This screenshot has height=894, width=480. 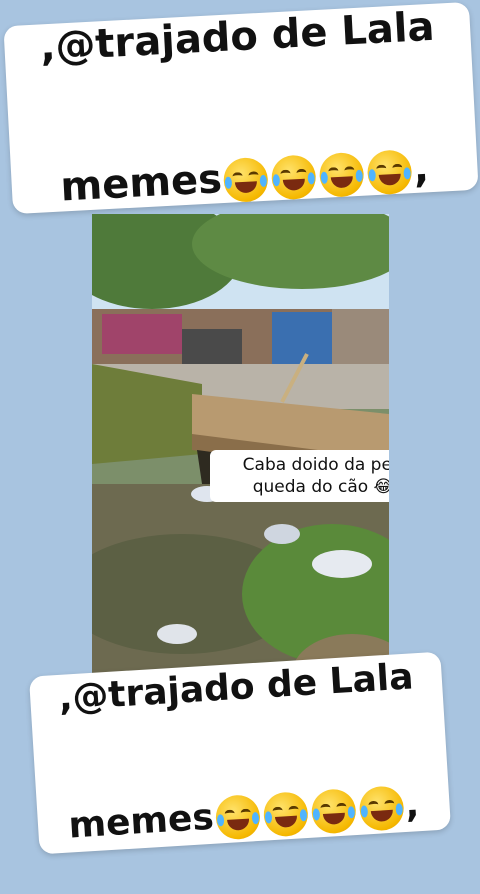 What do you see at coordinates (299, 476) in the screenshot?
I see `video-caption: Caba doido da peste, queda do cão 😂😂` at bounding box center [299, 476].